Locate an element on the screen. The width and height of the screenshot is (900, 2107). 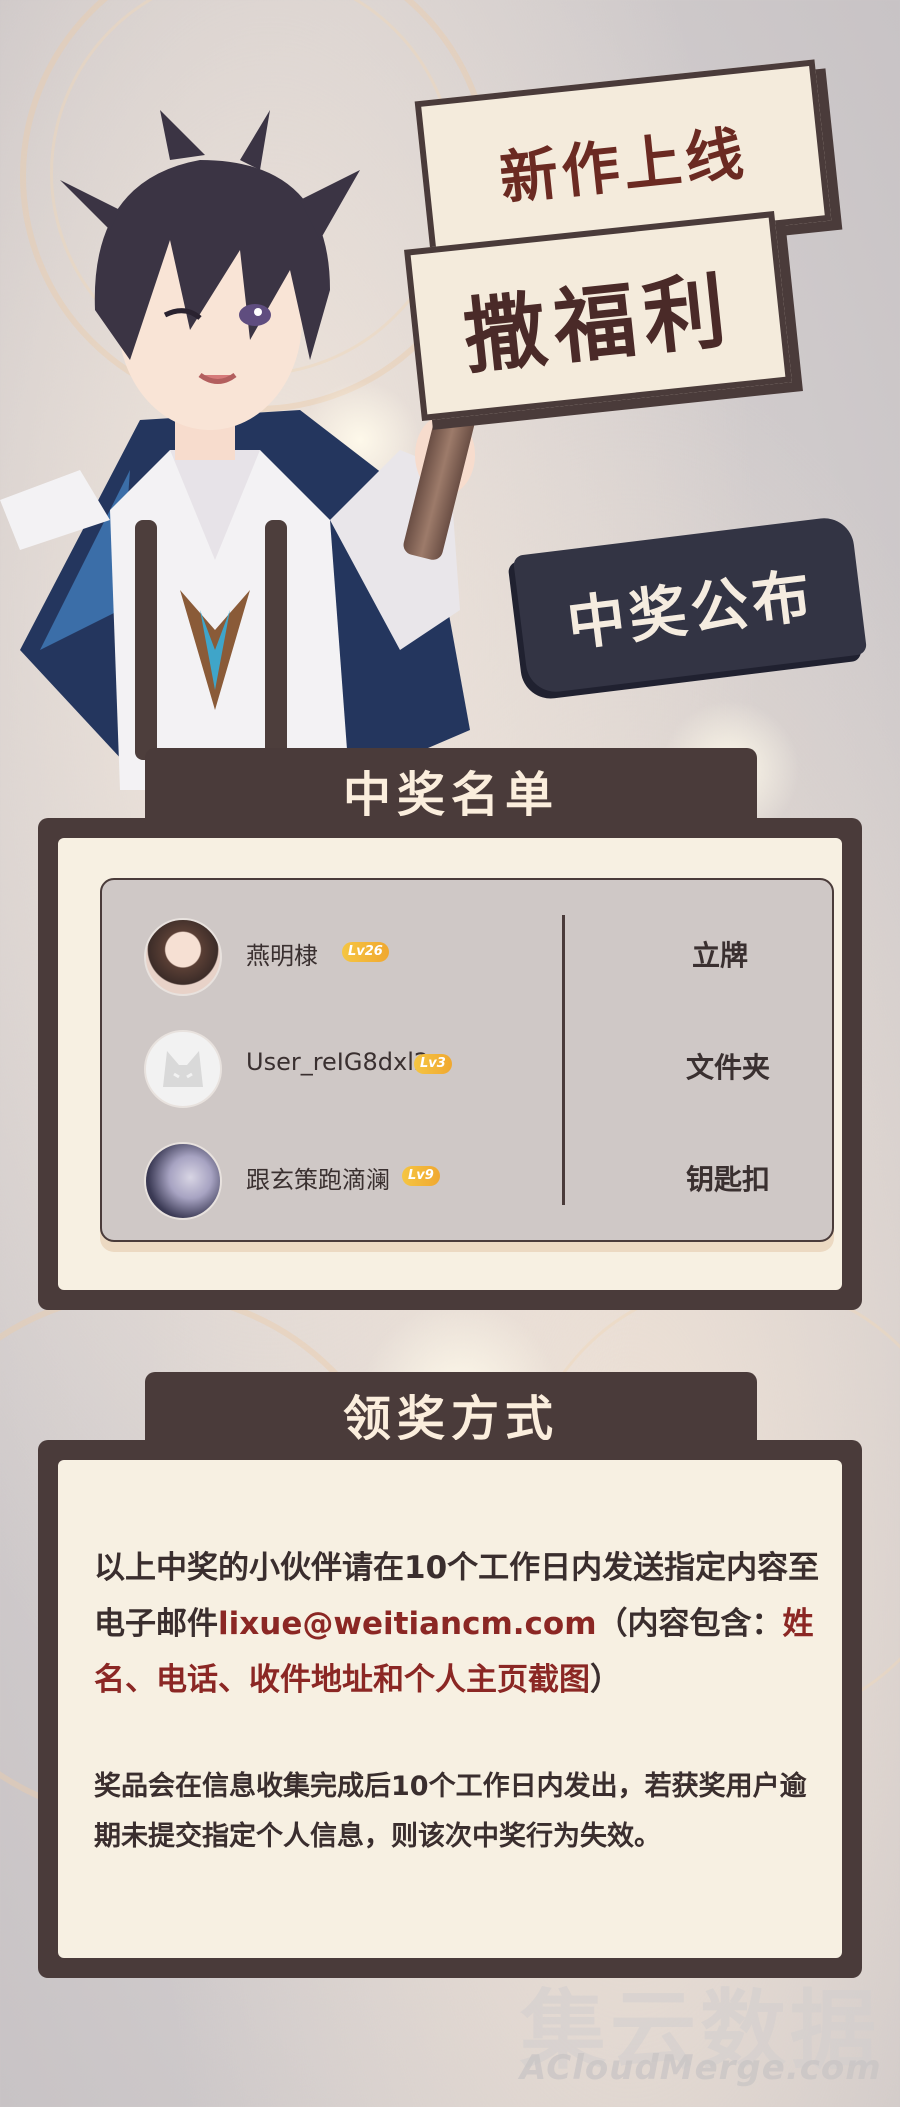
default-avatar-icon is located at coordinates (183, 1069).